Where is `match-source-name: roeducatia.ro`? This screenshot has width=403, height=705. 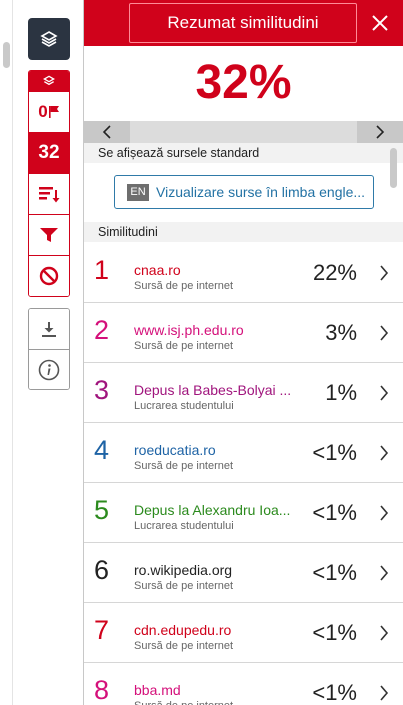 match-source-name: roeducatia.ro is located at coordinates (175, 450).